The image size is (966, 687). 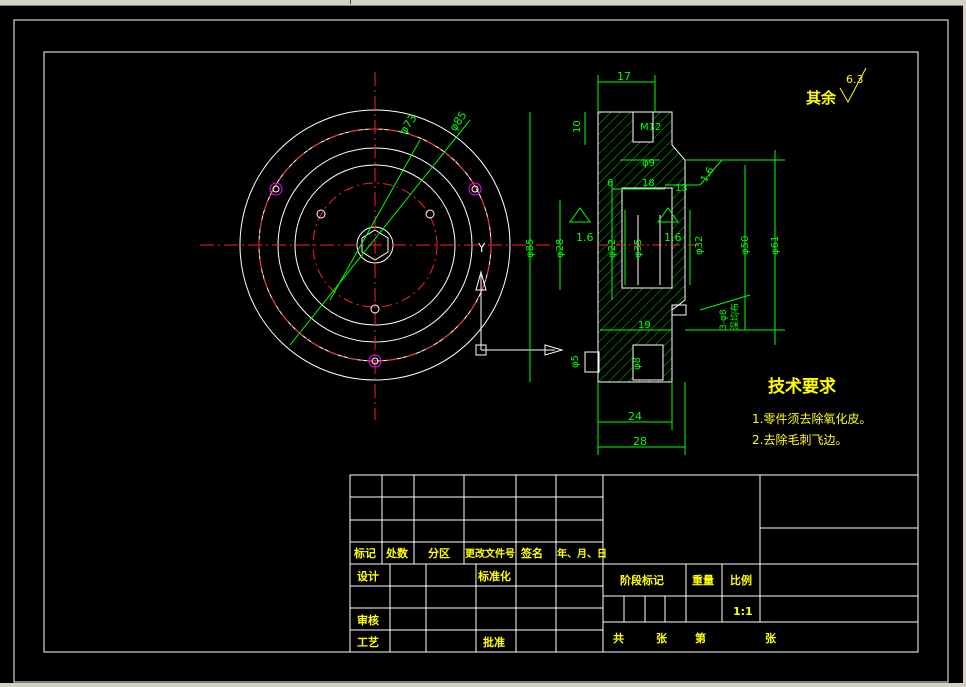 I want to click on dim-24: 24, so click(x=635, y=416).